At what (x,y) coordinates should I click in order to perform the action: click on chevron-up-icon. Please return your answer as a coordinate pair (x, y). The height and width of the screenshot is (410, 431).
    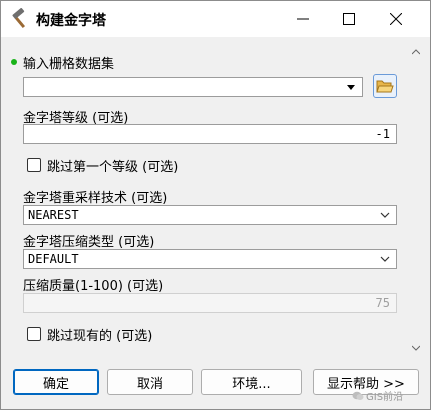
    Looking at the image, I should click on (416, 52).